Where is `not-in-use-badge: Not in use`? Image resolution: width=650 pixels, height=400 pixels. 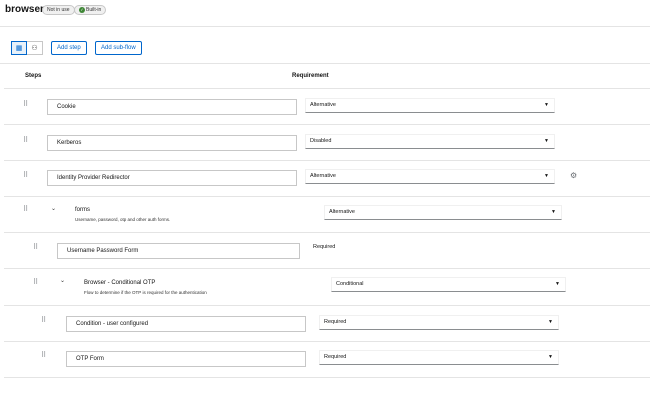 not-in-use-badge: Not in use is located at coordinates (58, 10).